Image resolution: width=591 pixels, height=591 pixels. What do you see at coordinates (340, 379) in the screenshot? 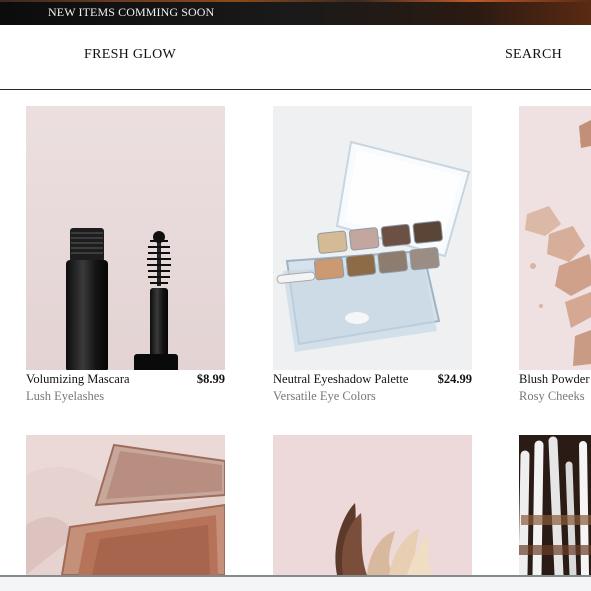
I see `product-name: Neutral Eyeshadow Palette` at bounding box center [340, 379].